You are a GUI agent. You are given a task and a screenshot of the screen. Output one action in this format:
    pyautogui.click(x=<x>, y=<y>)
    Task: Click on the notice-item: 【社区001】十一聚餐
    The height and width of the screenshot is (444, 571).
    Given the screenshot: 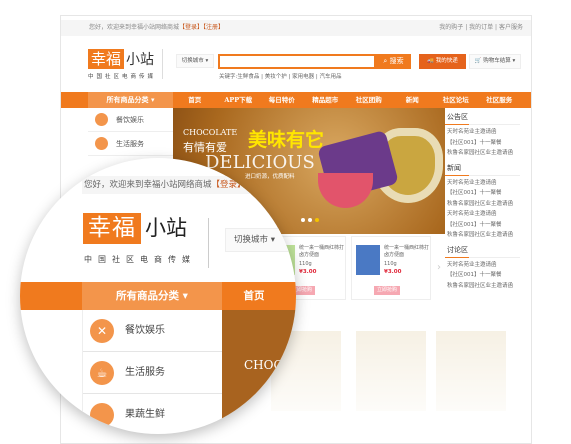 What is the action you would take?
    pyautogui.click(x=482, y=143)
    